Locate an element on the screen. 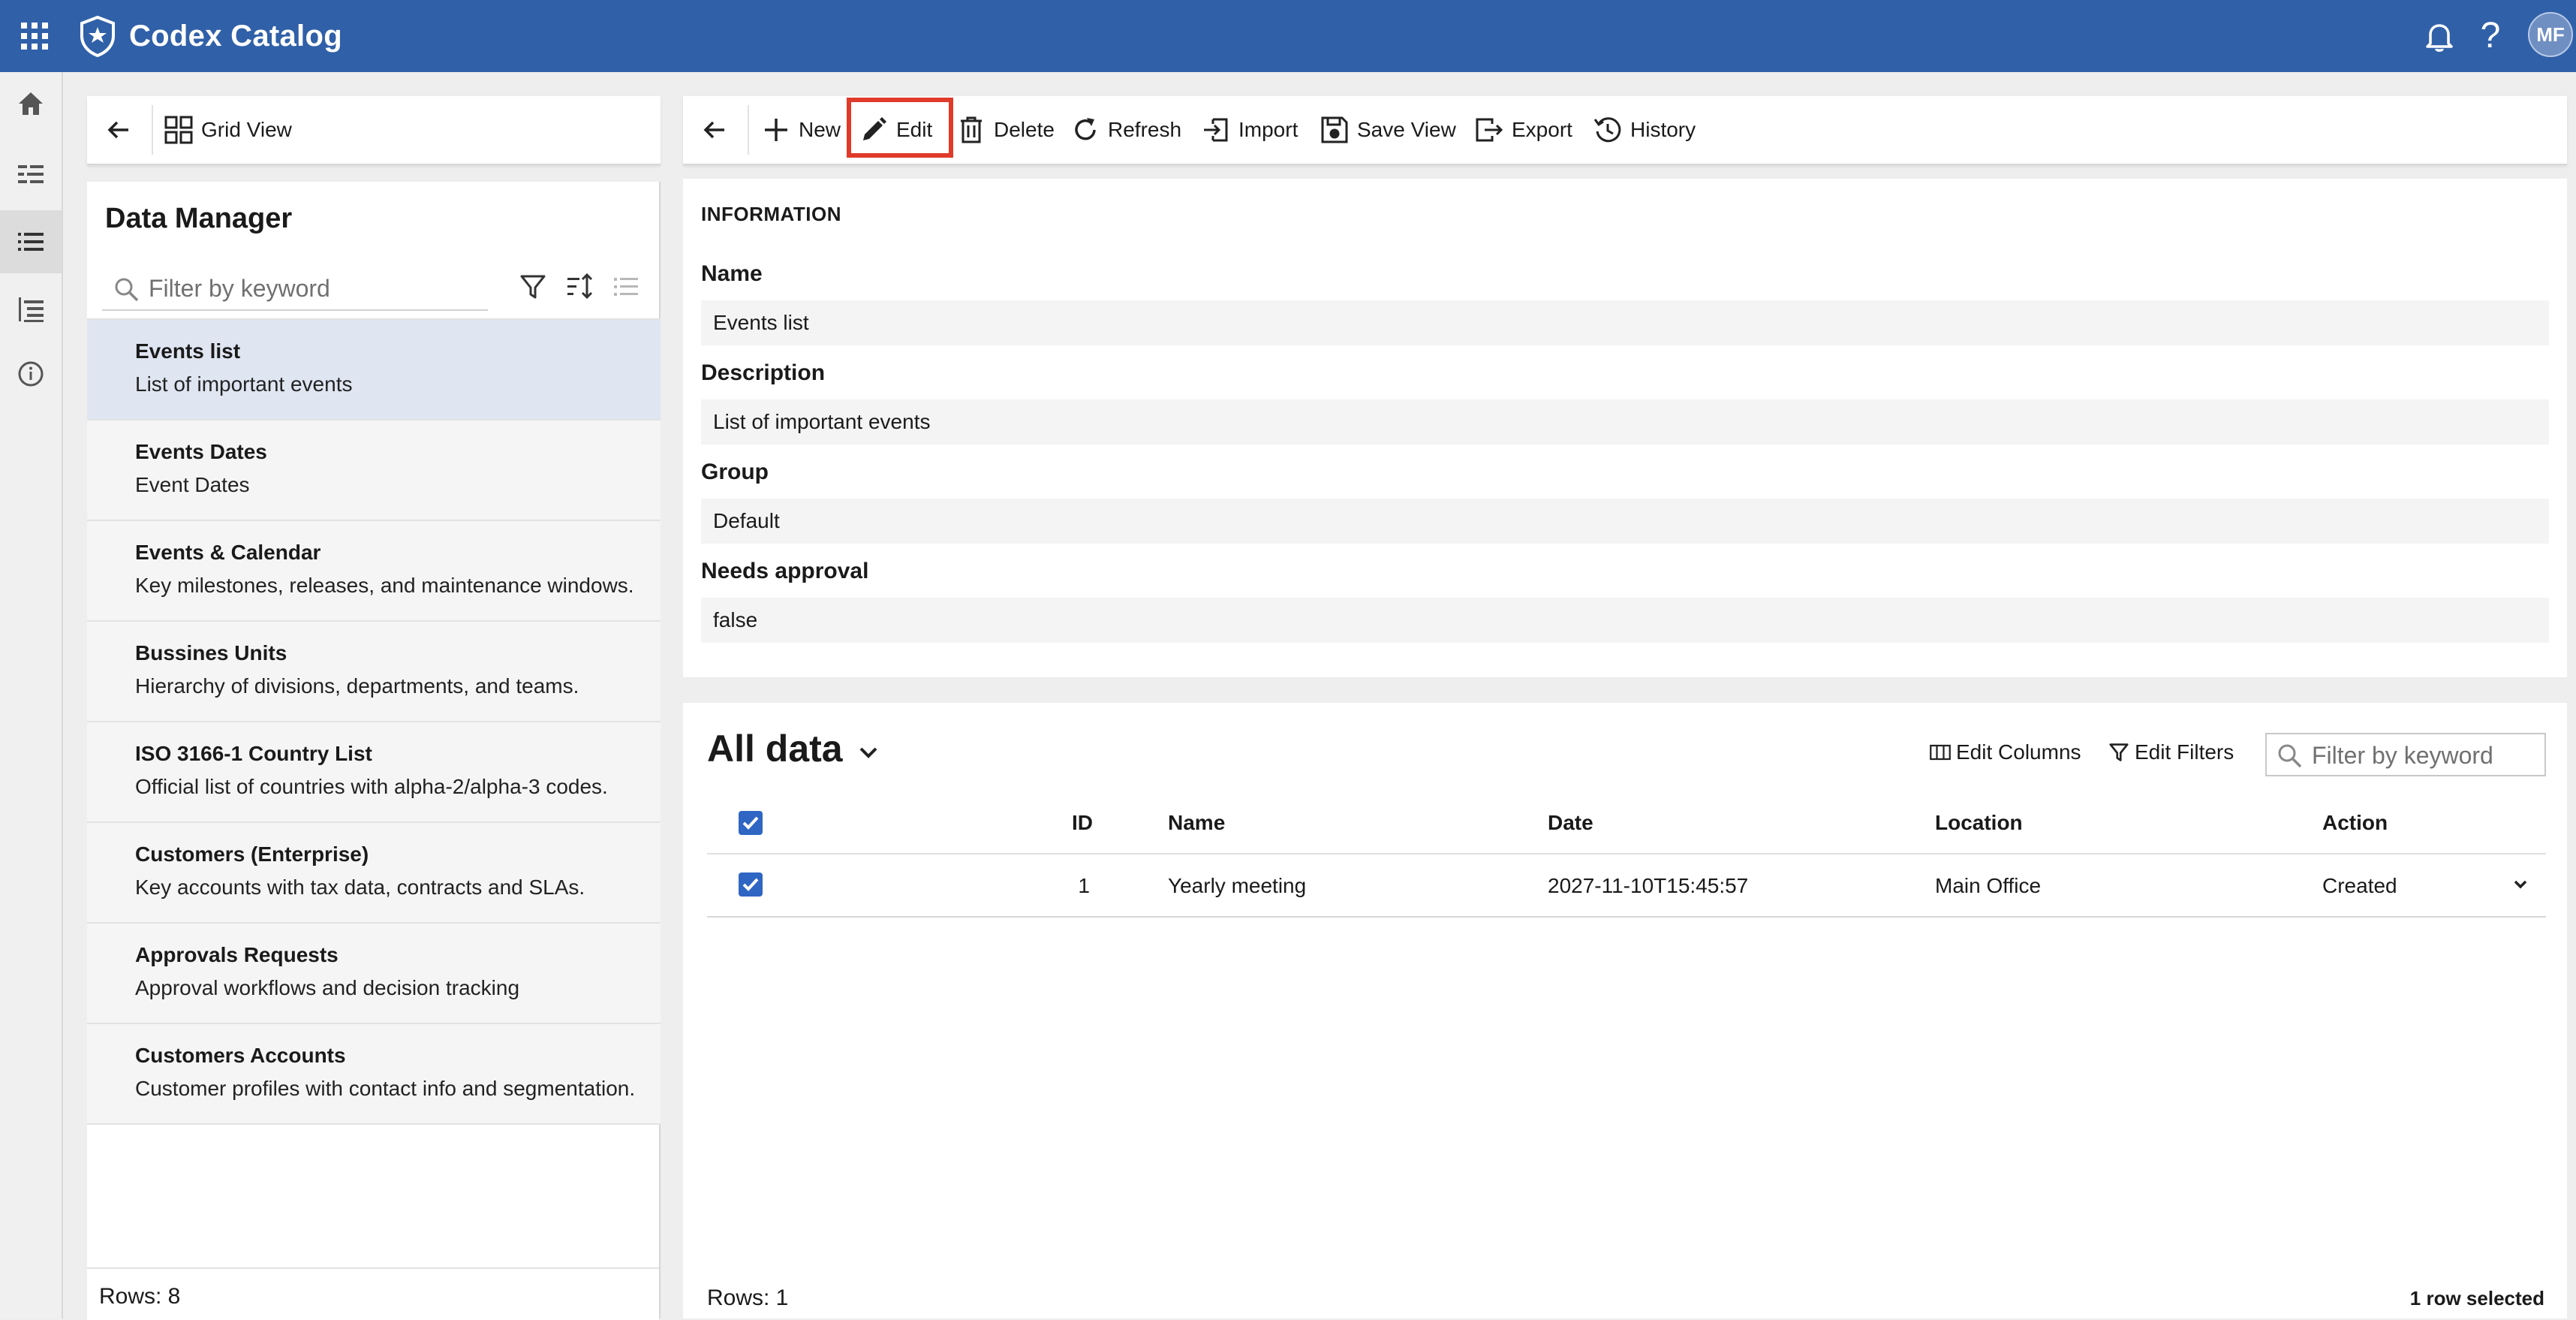 Image resolution: width=2576 pixels, height=1320 pixels. chevron-down-icon is located at coordinates (868, 752).